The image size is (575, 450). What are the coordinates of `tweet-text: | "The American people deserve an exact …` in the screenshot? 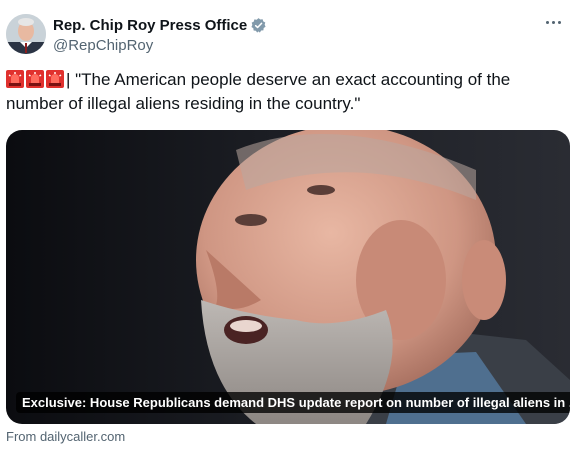 It's located at (286, 92).